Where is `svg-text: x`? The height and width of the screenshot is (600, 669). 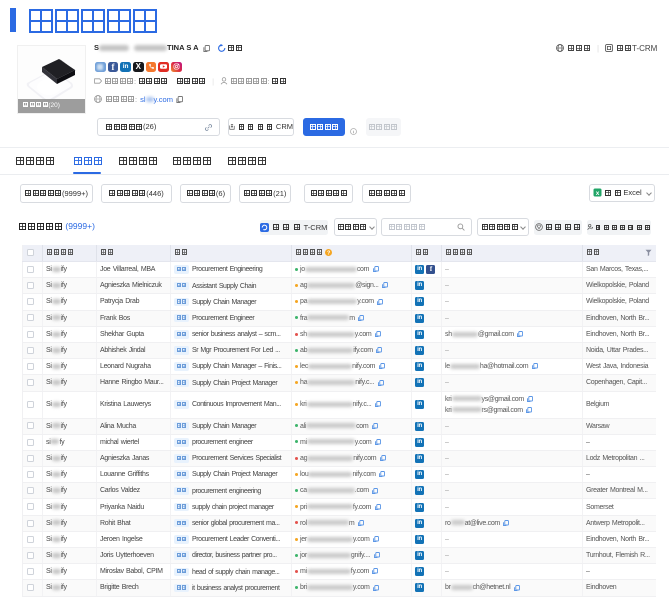 svg-text: x is located at coordinates (598, 193).